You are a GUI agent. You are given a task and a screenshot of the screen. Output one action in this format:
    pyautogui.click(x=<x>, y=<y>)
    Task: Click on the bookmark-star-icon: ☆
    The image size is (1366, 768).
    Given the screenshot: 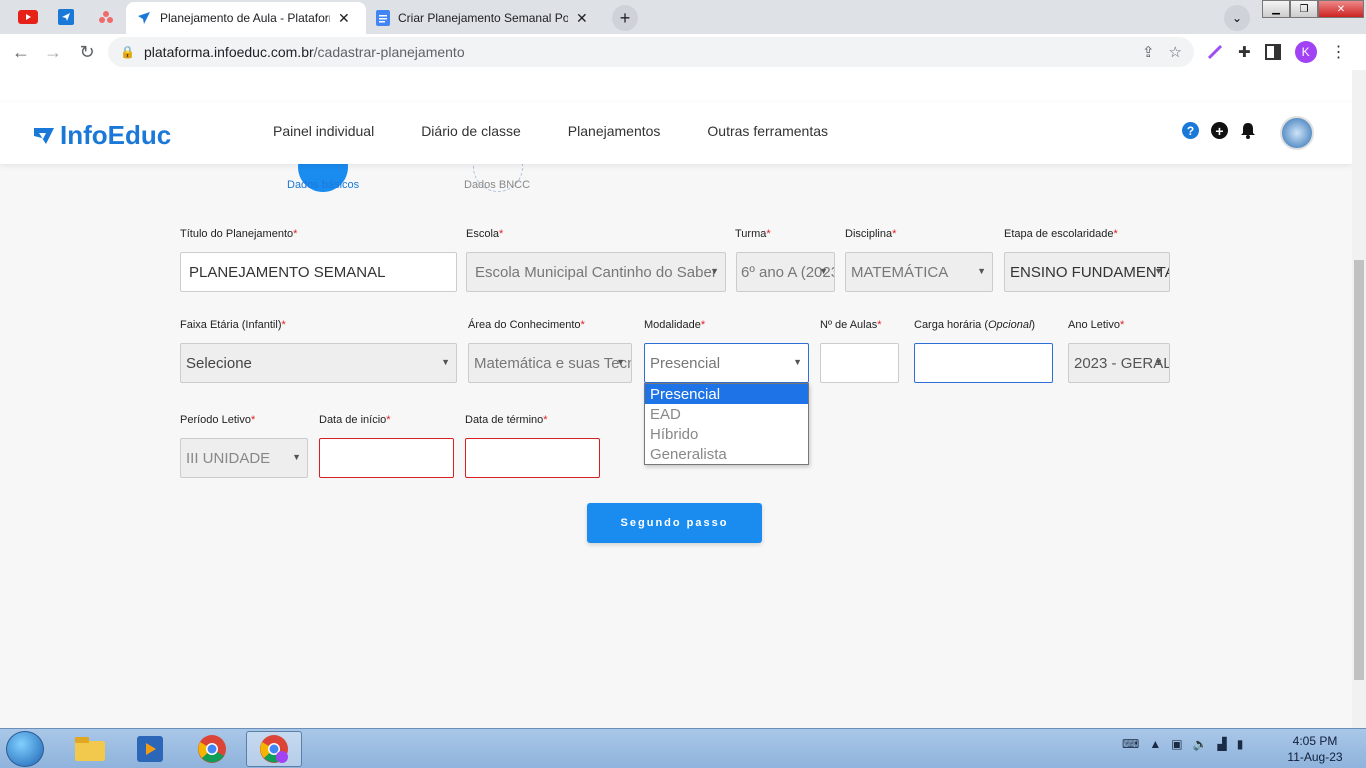 What is the action you would take?
    pyautogui.click(x=1175, y=52)
    